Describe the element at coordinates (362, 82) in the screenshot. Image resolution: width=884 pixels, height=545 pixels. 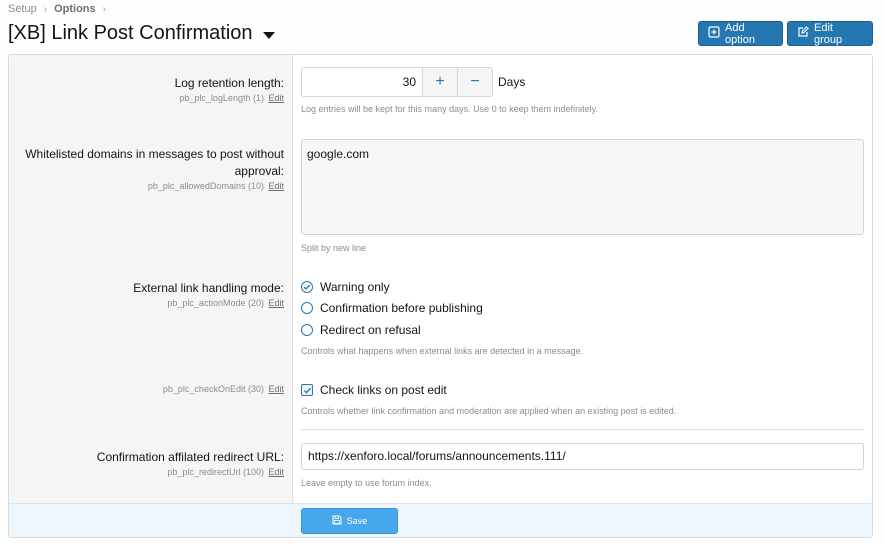
I see `log-length-input: 30` at that location.